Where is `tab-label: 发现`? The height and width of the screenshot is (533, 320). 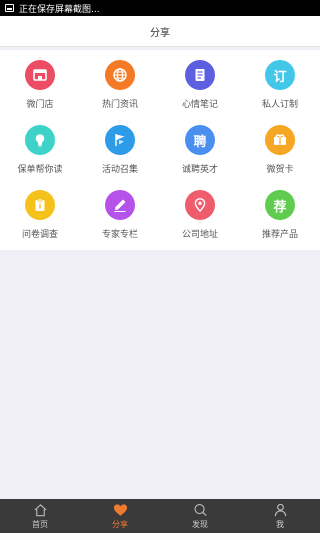 tab-label: 发现 is located at coordinates (200, 524).